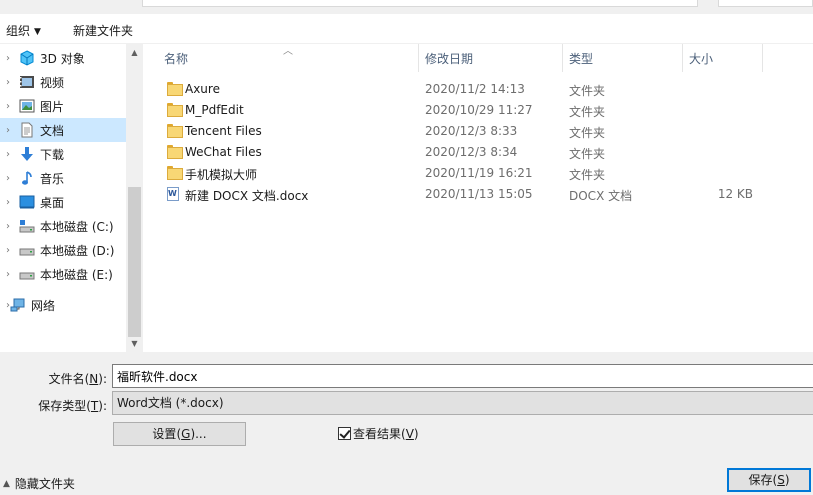 Image resolution: width=813 pixels, height=495 pixels. Describe the element at coordinates (27, 82) in the screenshot. I see `video-icon` at that location.